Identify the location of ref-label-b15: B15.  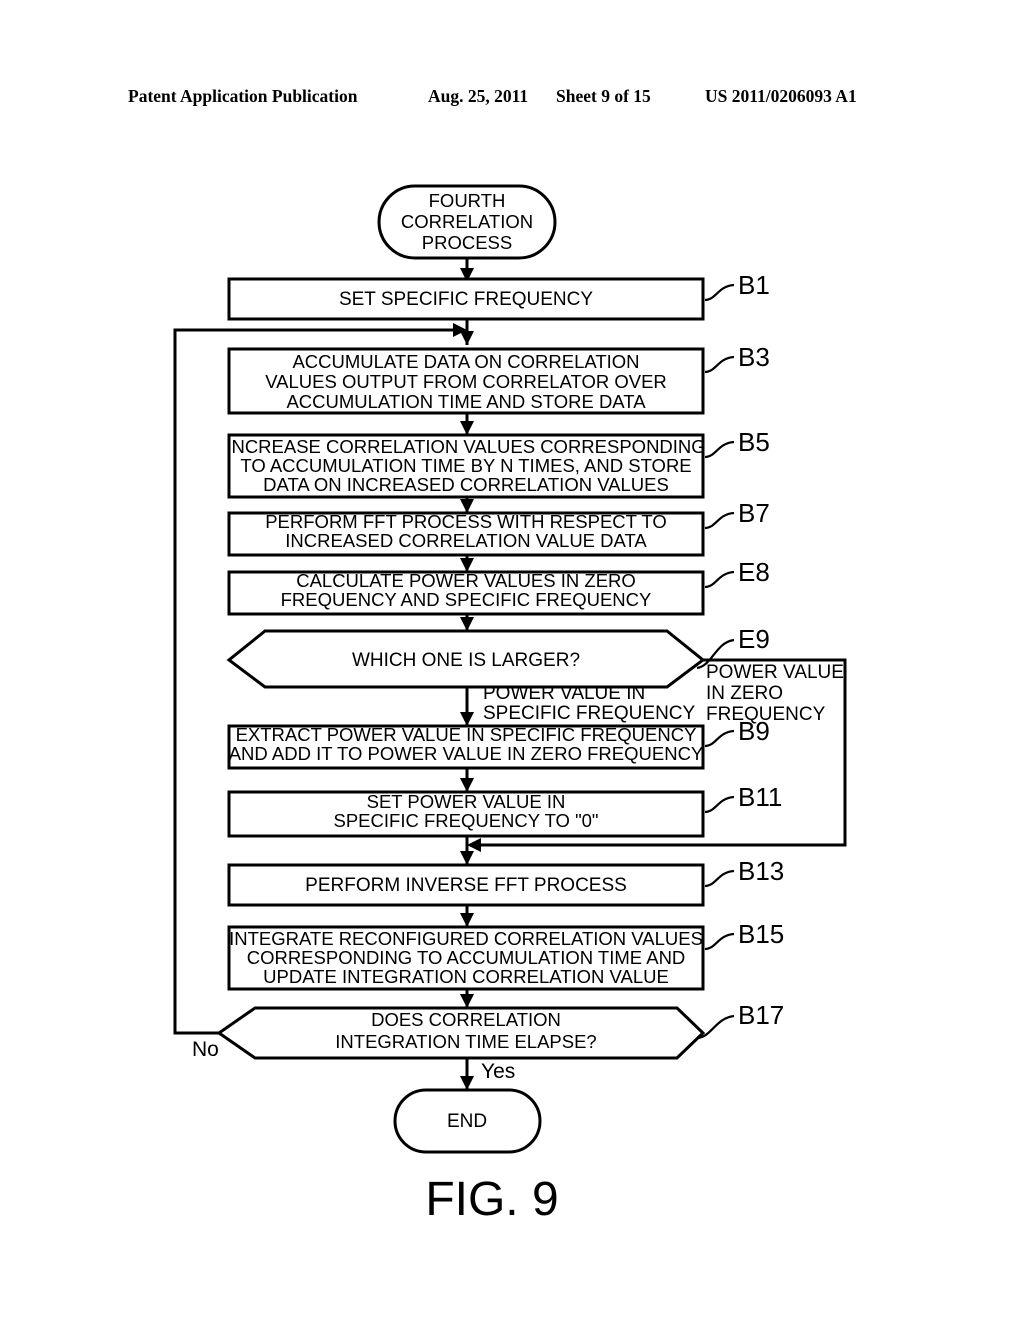
(761, 934).